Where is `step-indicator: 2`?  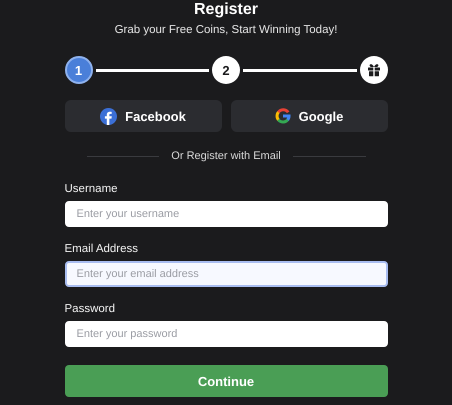
step-indicator: 2 is located at coordinates (226, 70).